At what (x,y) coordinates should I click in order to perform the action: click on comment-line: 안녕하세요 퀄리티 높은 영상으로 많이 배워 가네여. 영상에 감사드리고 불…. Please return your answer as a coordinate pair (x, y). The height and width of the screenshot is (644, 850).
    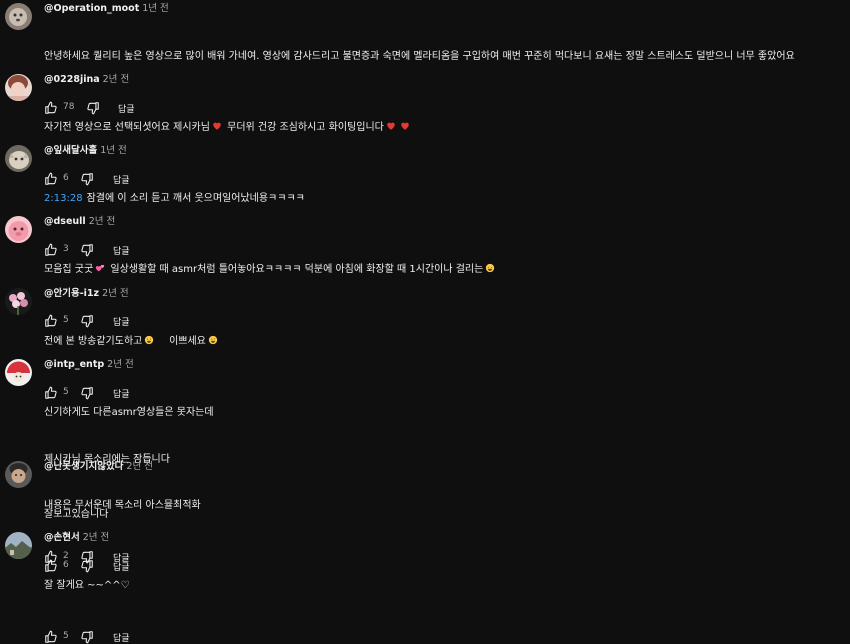
    Looking at the image, I should click on (419, 56).